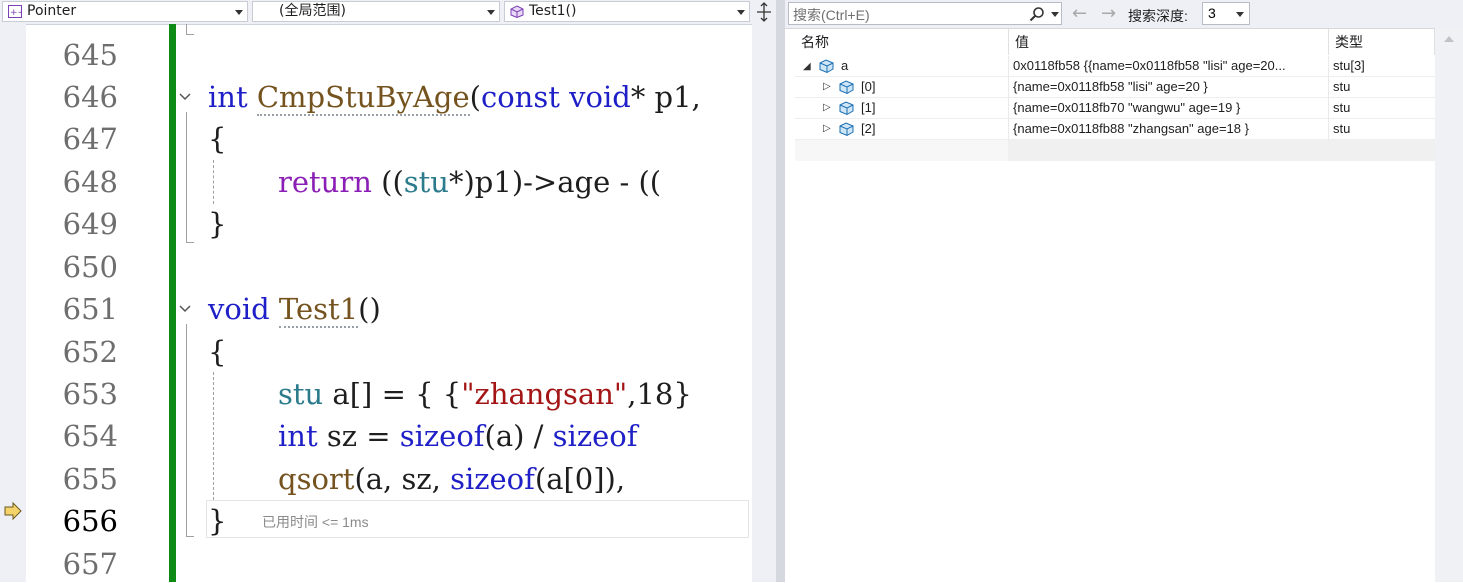  I want to click on instruction-pointer-arrow-icon, so click(13, 511).